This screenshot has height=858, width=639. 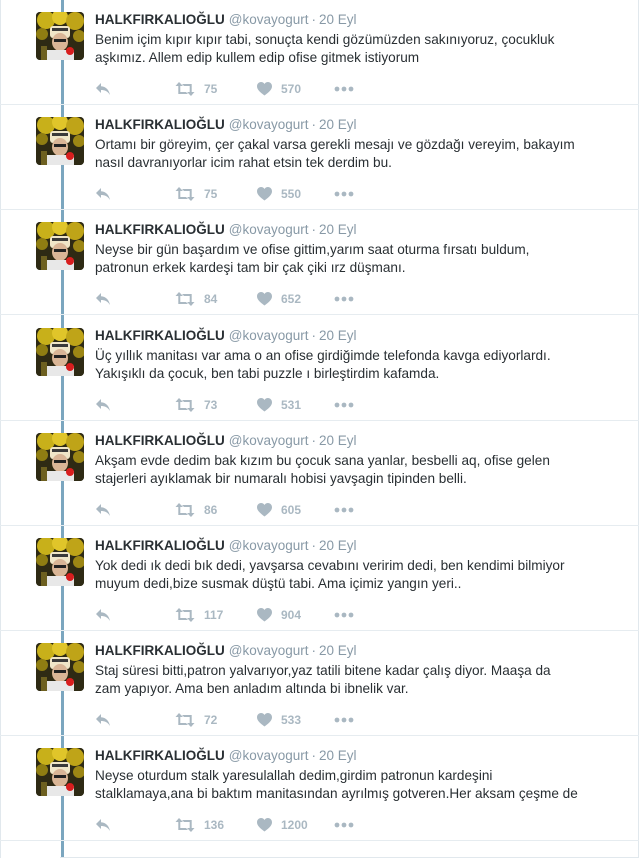 I want to click on tweet-actions: 72 533, so click(x=245, y=720).